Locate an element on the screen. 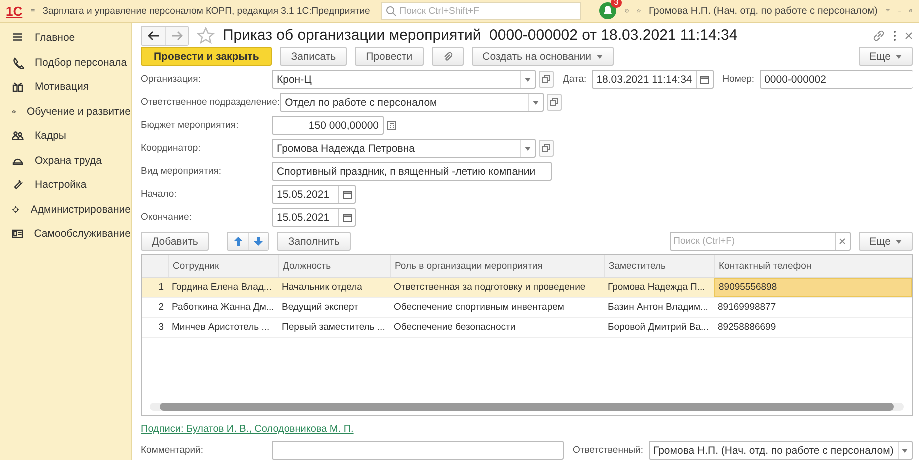  up-arrow-icon is located at coordinates (238, 241).